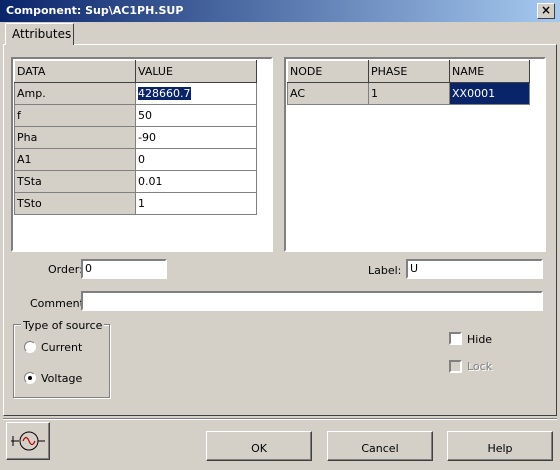 Image resolution: width=560 pixels, height=470 pixels. I want to click on value-cell: 0.01, so click(196, 181).